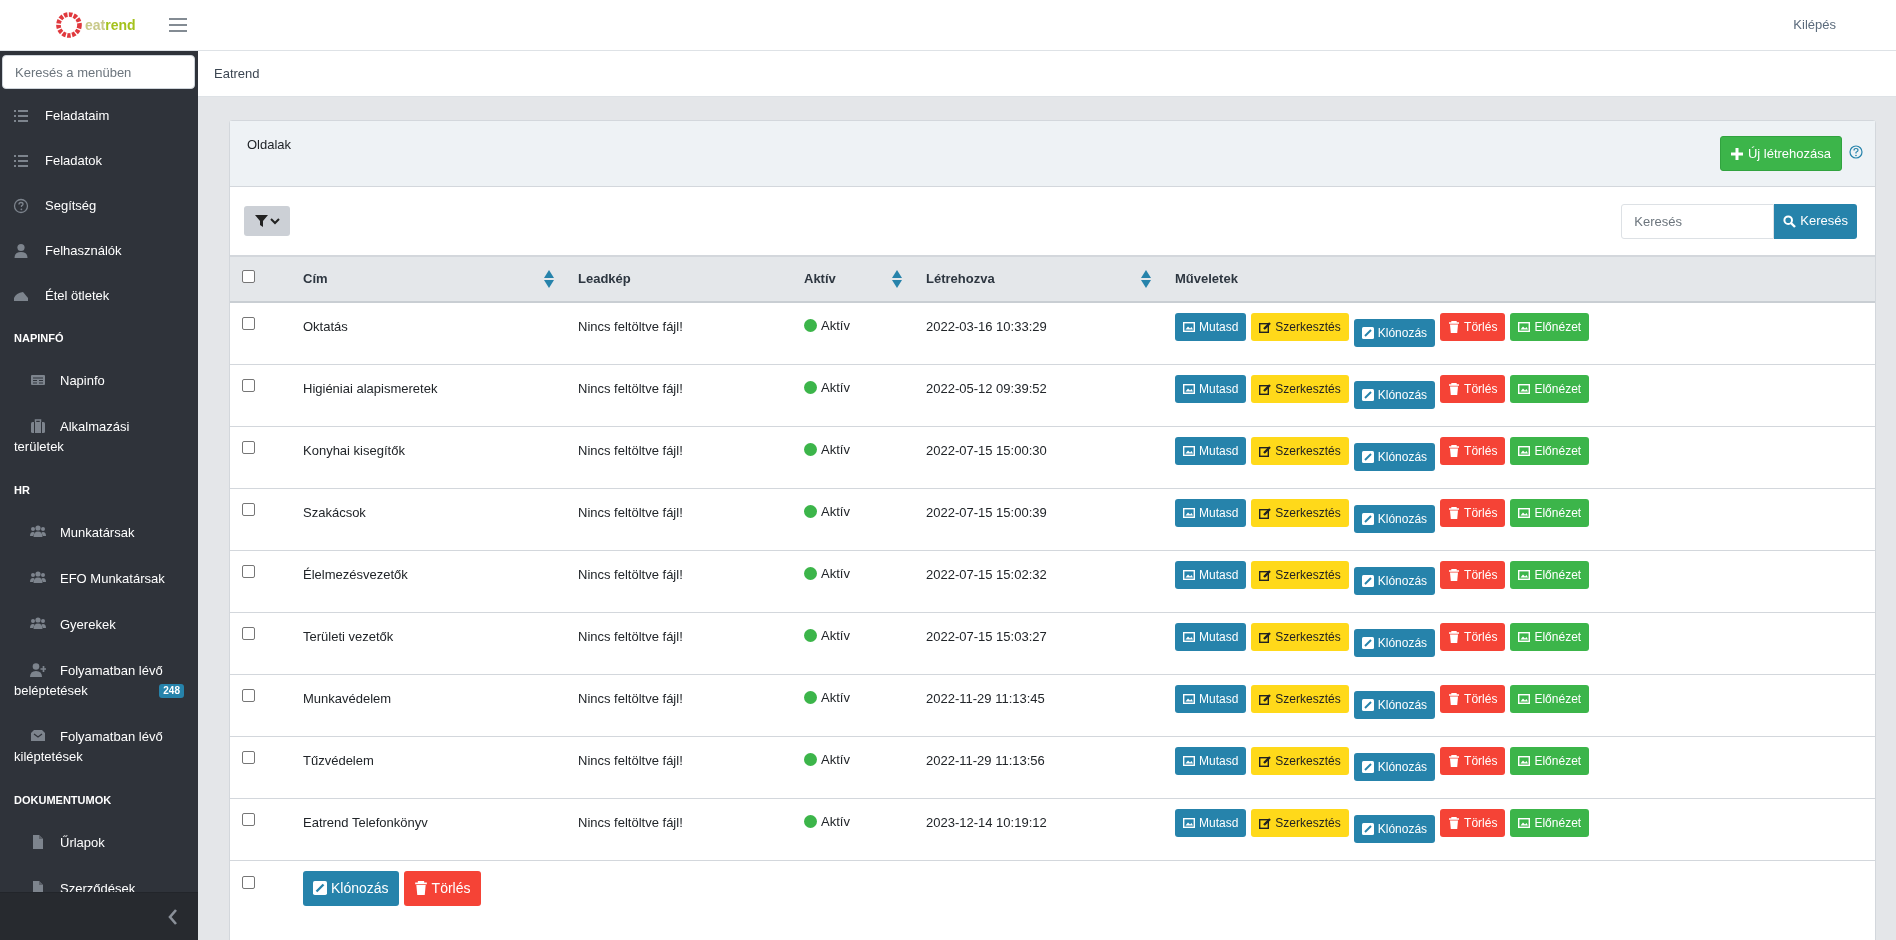 The image size is (1896, 940). What do you see at coordinates (630, 326) in the screenshot?
I see `table-cell: Nincs feltöltve fájl!` at bounding box center [630, 326].